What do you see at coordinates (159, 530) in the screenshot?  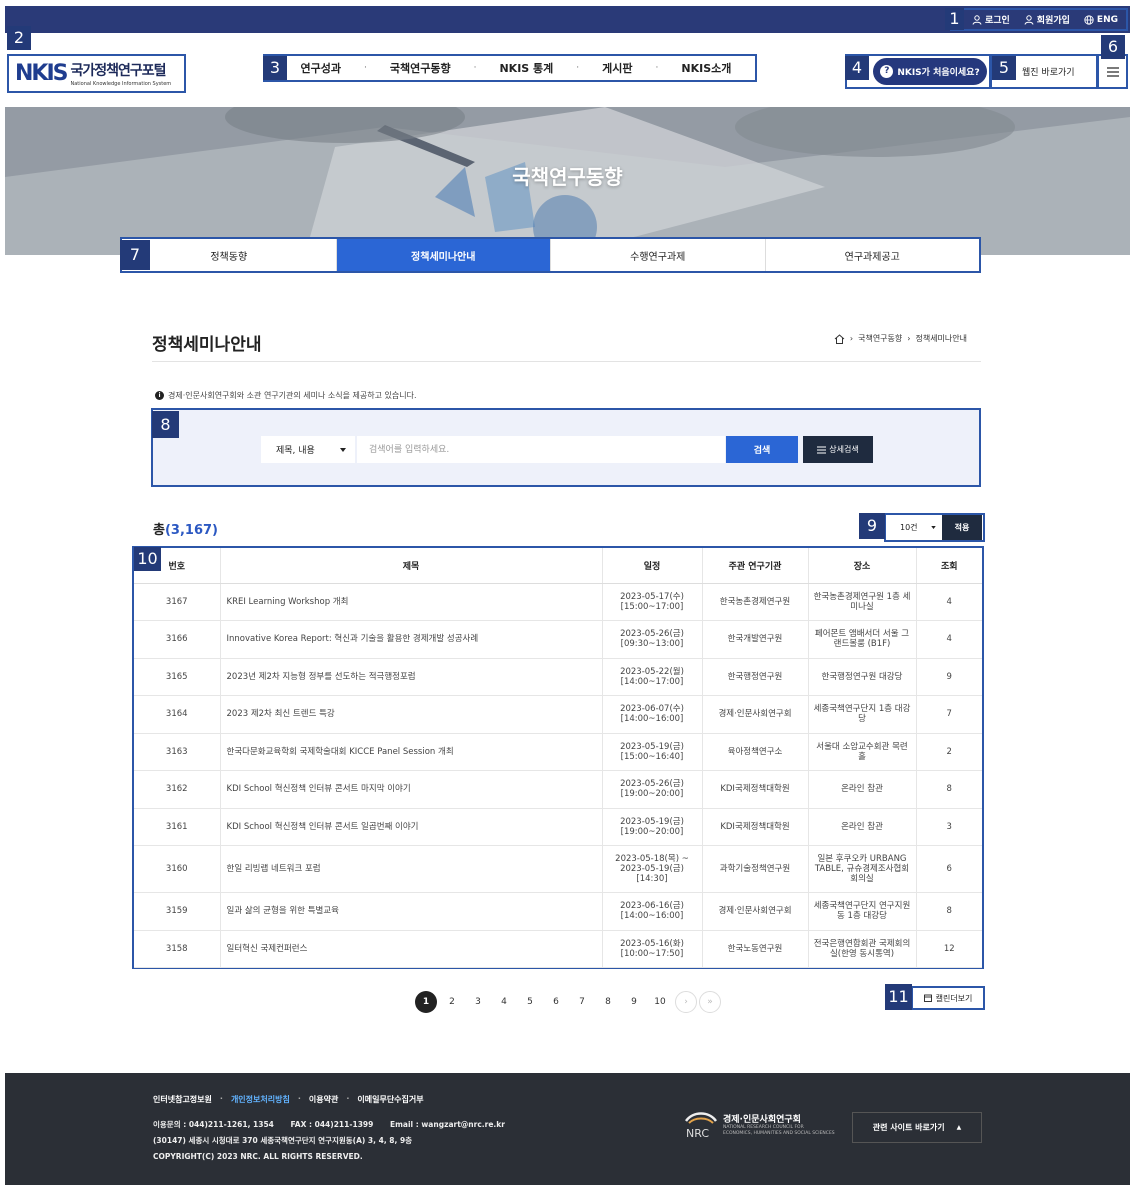 I see `total-prefix: 총` at bounding box center [159, 530].